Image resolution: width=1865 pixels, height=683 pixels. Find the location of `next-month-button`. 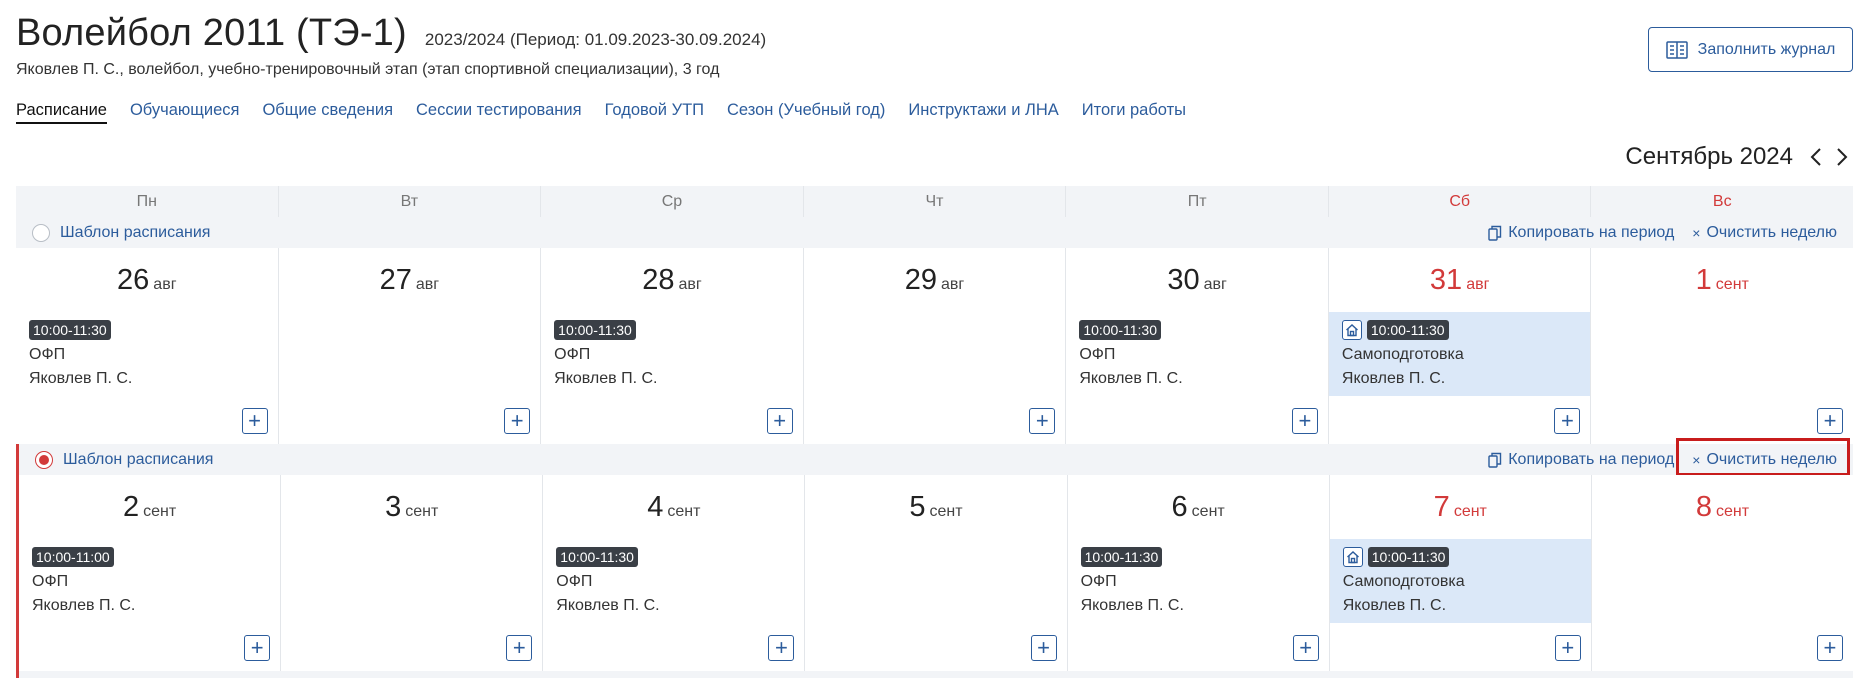

next-month-button is located at coordinates (1842, 157).